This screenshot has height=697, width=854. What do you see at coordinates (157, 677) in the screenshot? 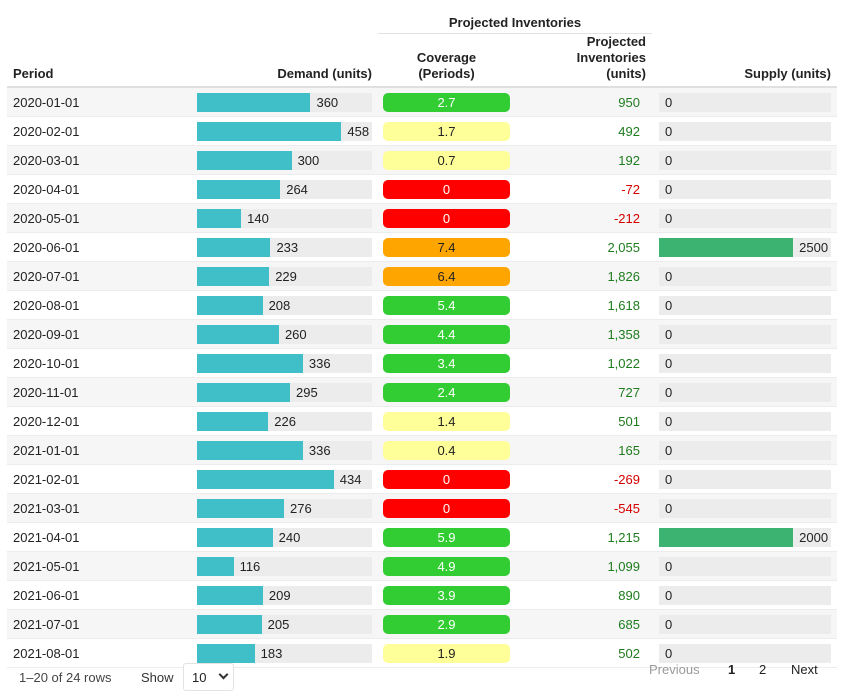
I see `show-label: Show` at bounding box center [157, 677].